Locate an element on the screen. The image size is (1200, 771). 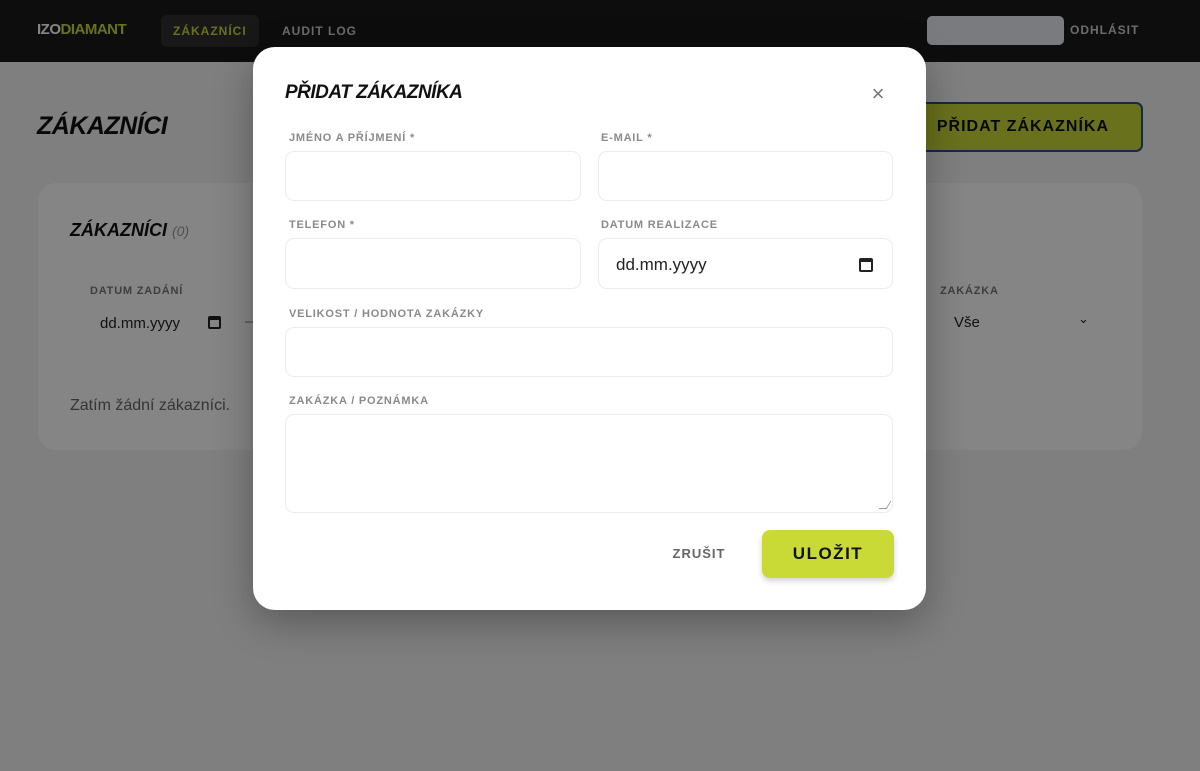
email-field is located at coordinates (745, 176).